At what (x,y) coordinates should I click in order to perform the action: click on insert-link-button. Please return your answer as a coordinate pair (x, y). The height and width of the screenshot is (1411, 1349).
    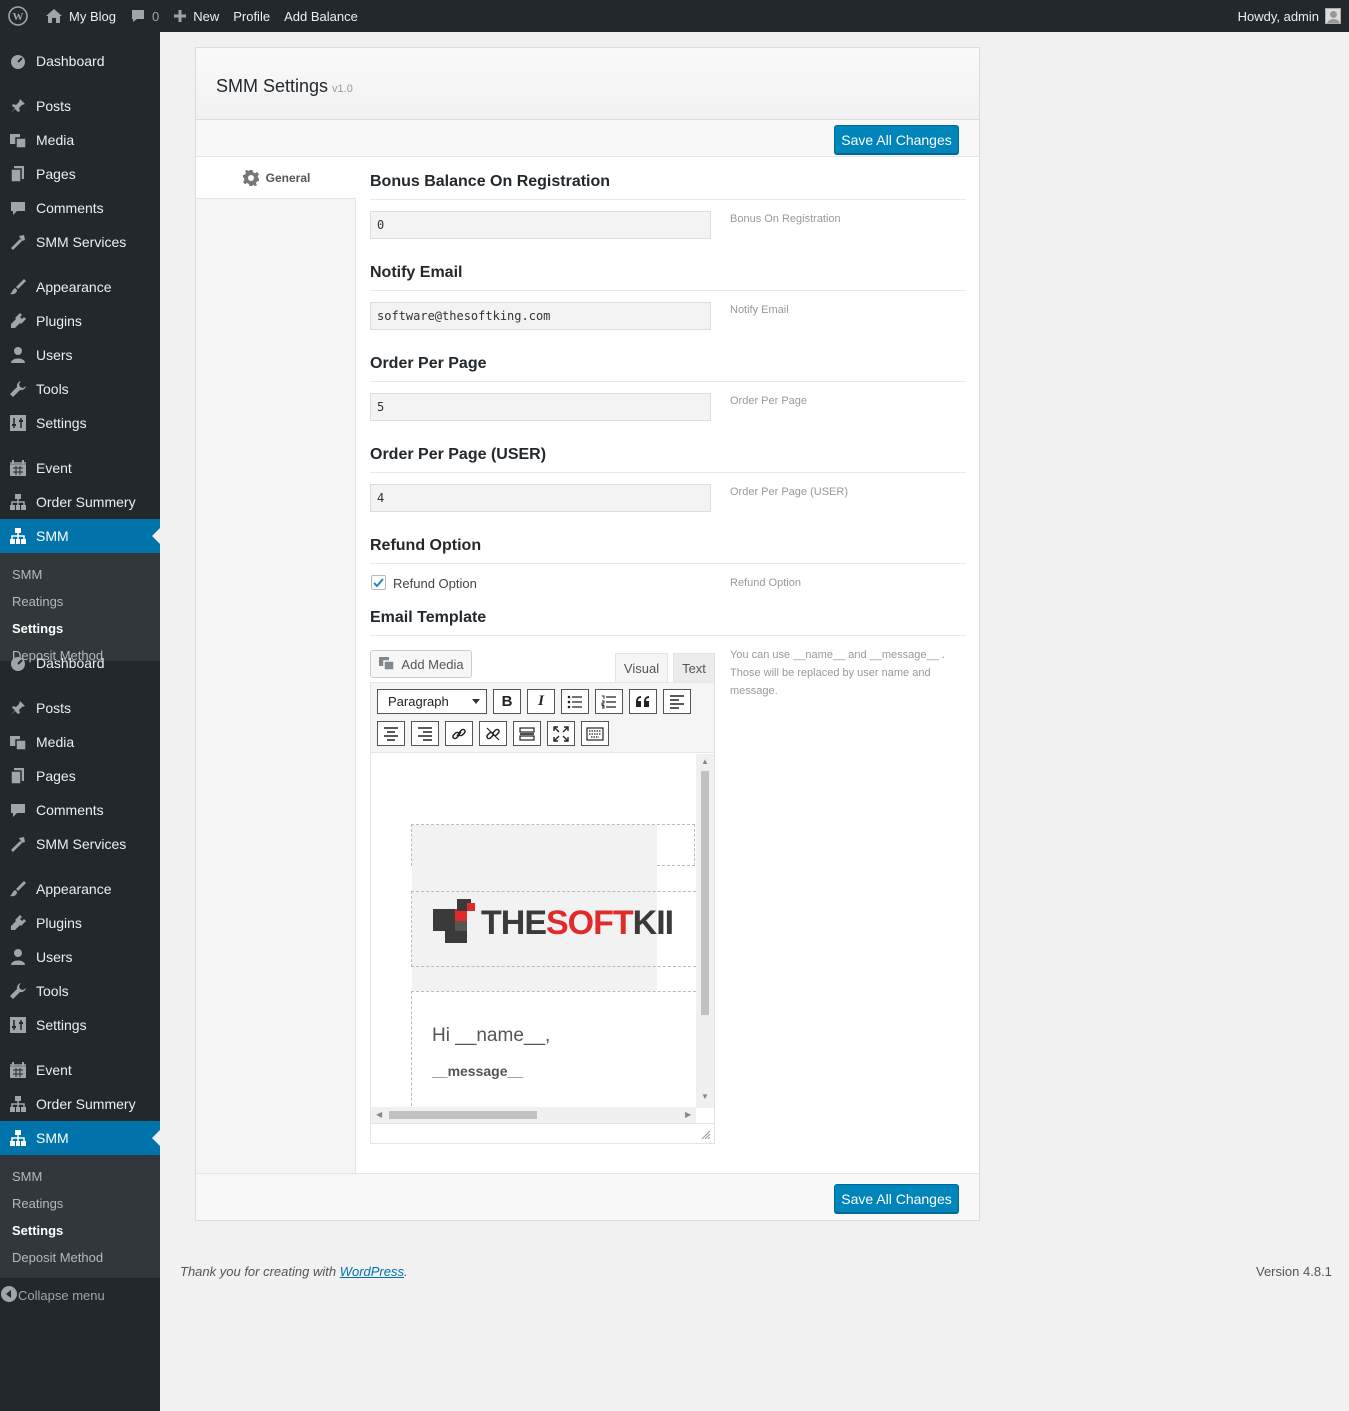
    Looking at the image, I should click on (459, 733).